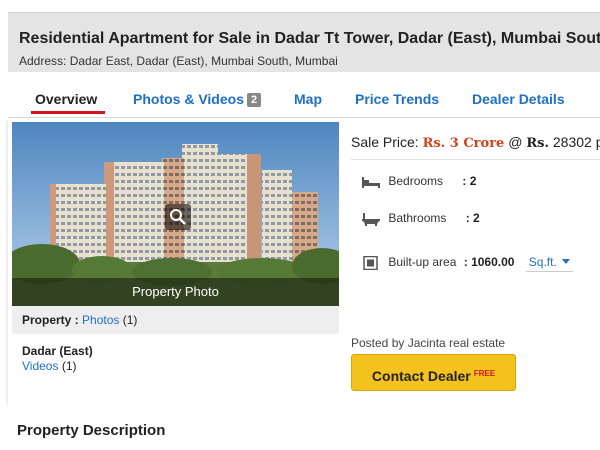 This screenshot has height=450, width=600. I want to click on section-heading: Property Description, so click(91, 430).